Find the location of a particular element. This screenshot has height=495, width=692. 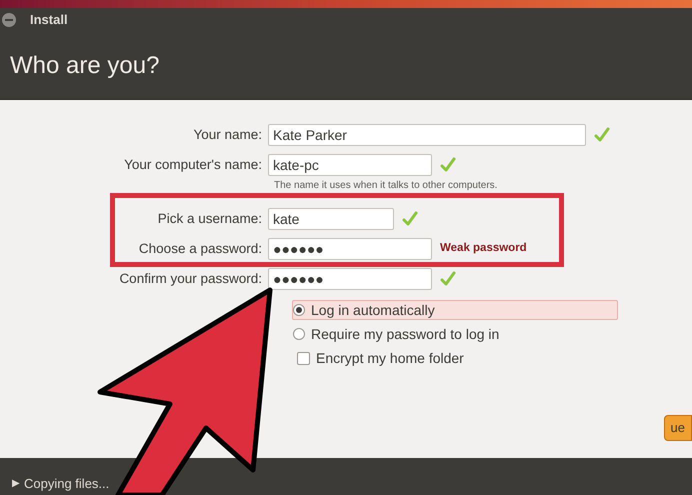

field-label: Your name: is located at coordinates (227, 135).